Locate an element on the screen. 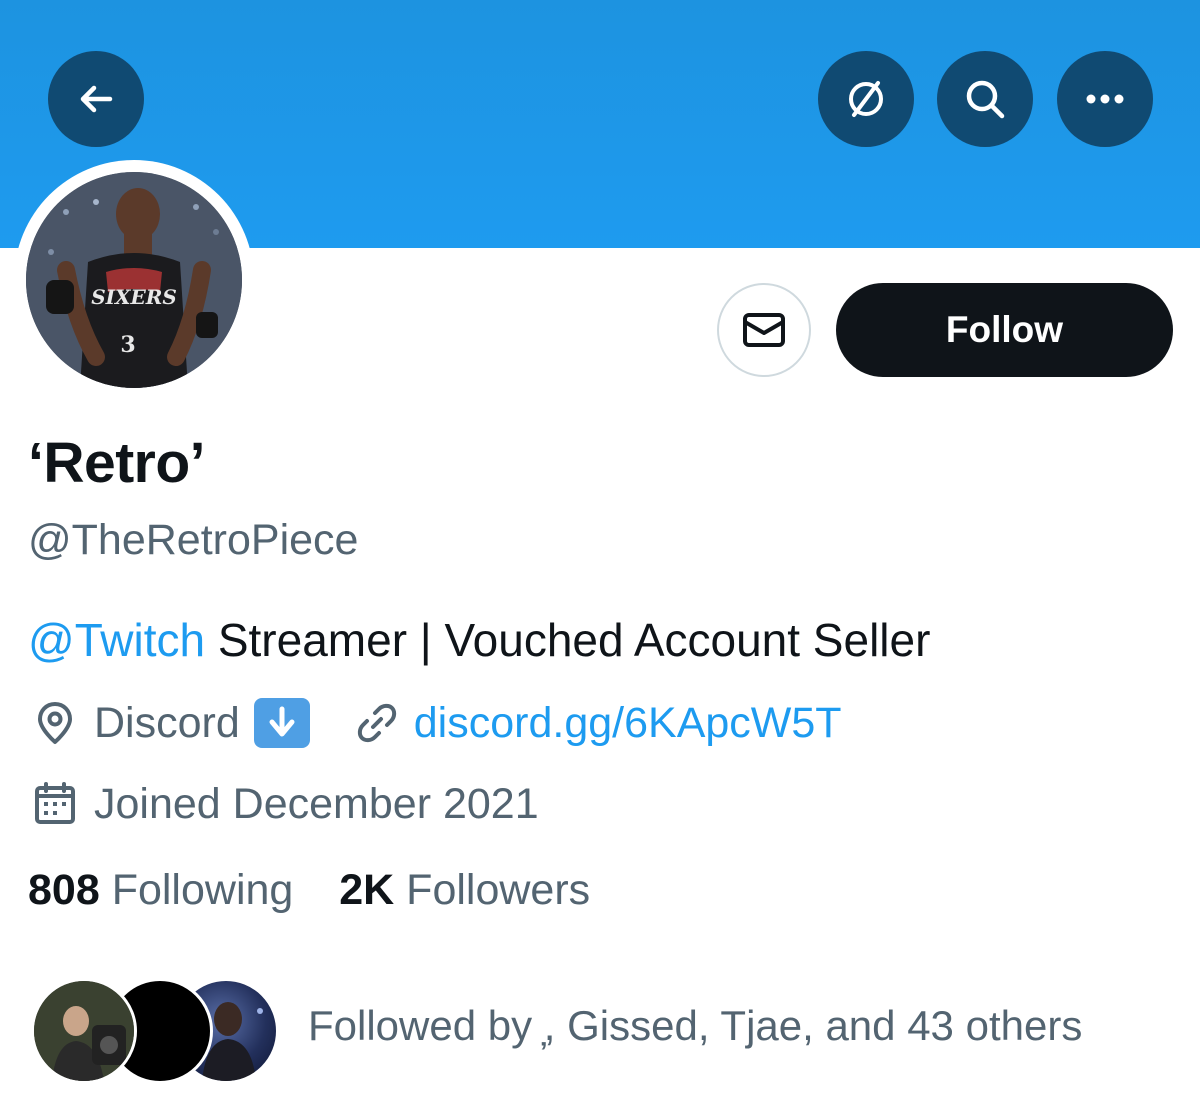  joined-text: Joined December 2021 is located at coordinates (316, 803).